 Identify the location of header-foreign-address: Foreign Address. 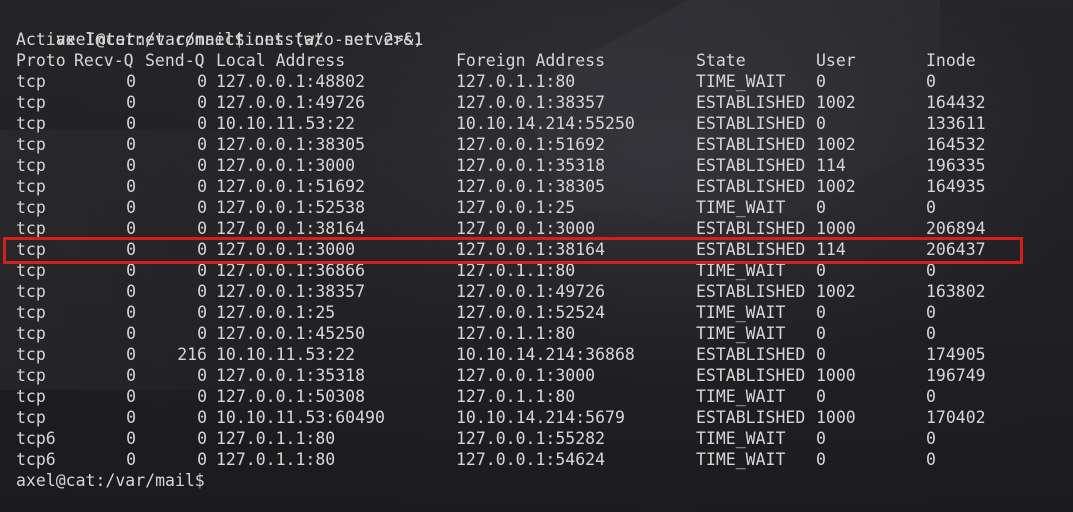
(531, 60).